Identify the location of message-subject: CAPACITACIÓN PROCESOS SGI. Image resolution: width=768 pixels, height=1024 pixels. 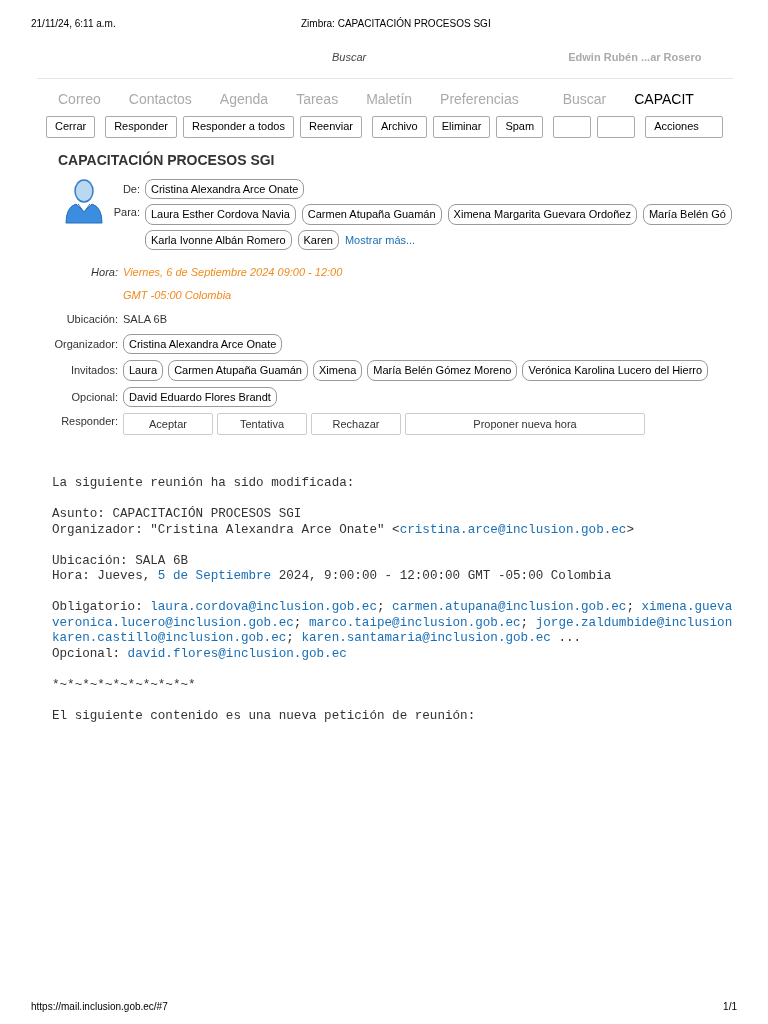
(167, 160).